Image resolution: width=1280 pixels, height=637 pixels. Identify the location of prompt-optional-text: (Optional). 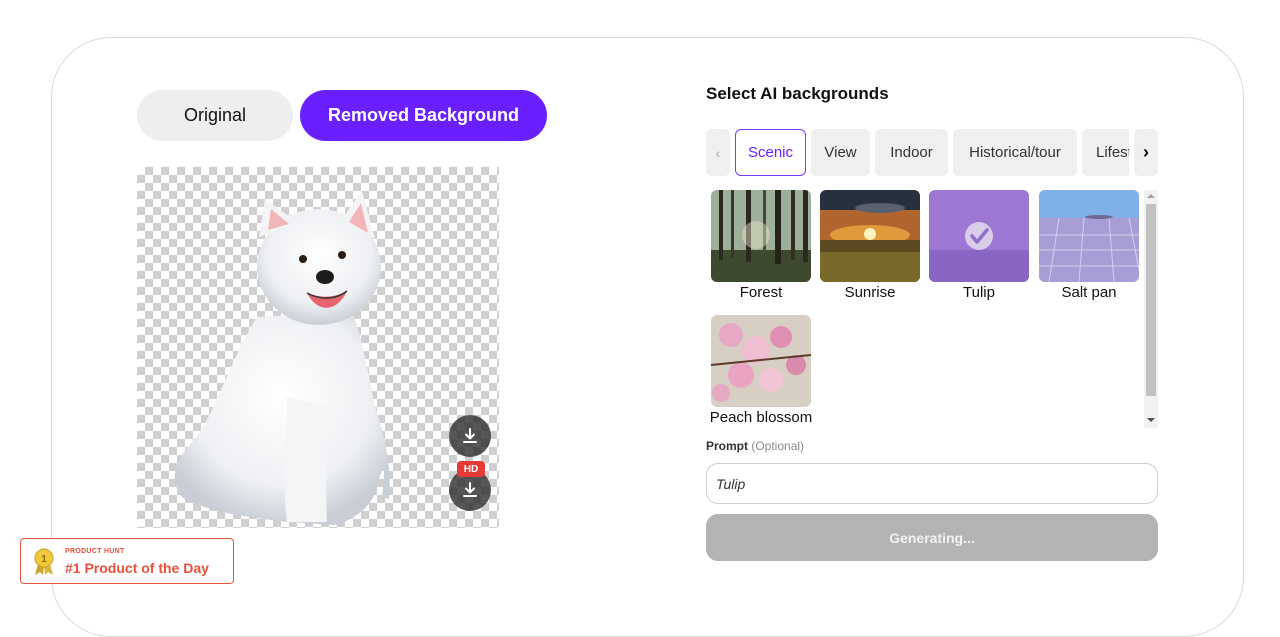
(778, 446).